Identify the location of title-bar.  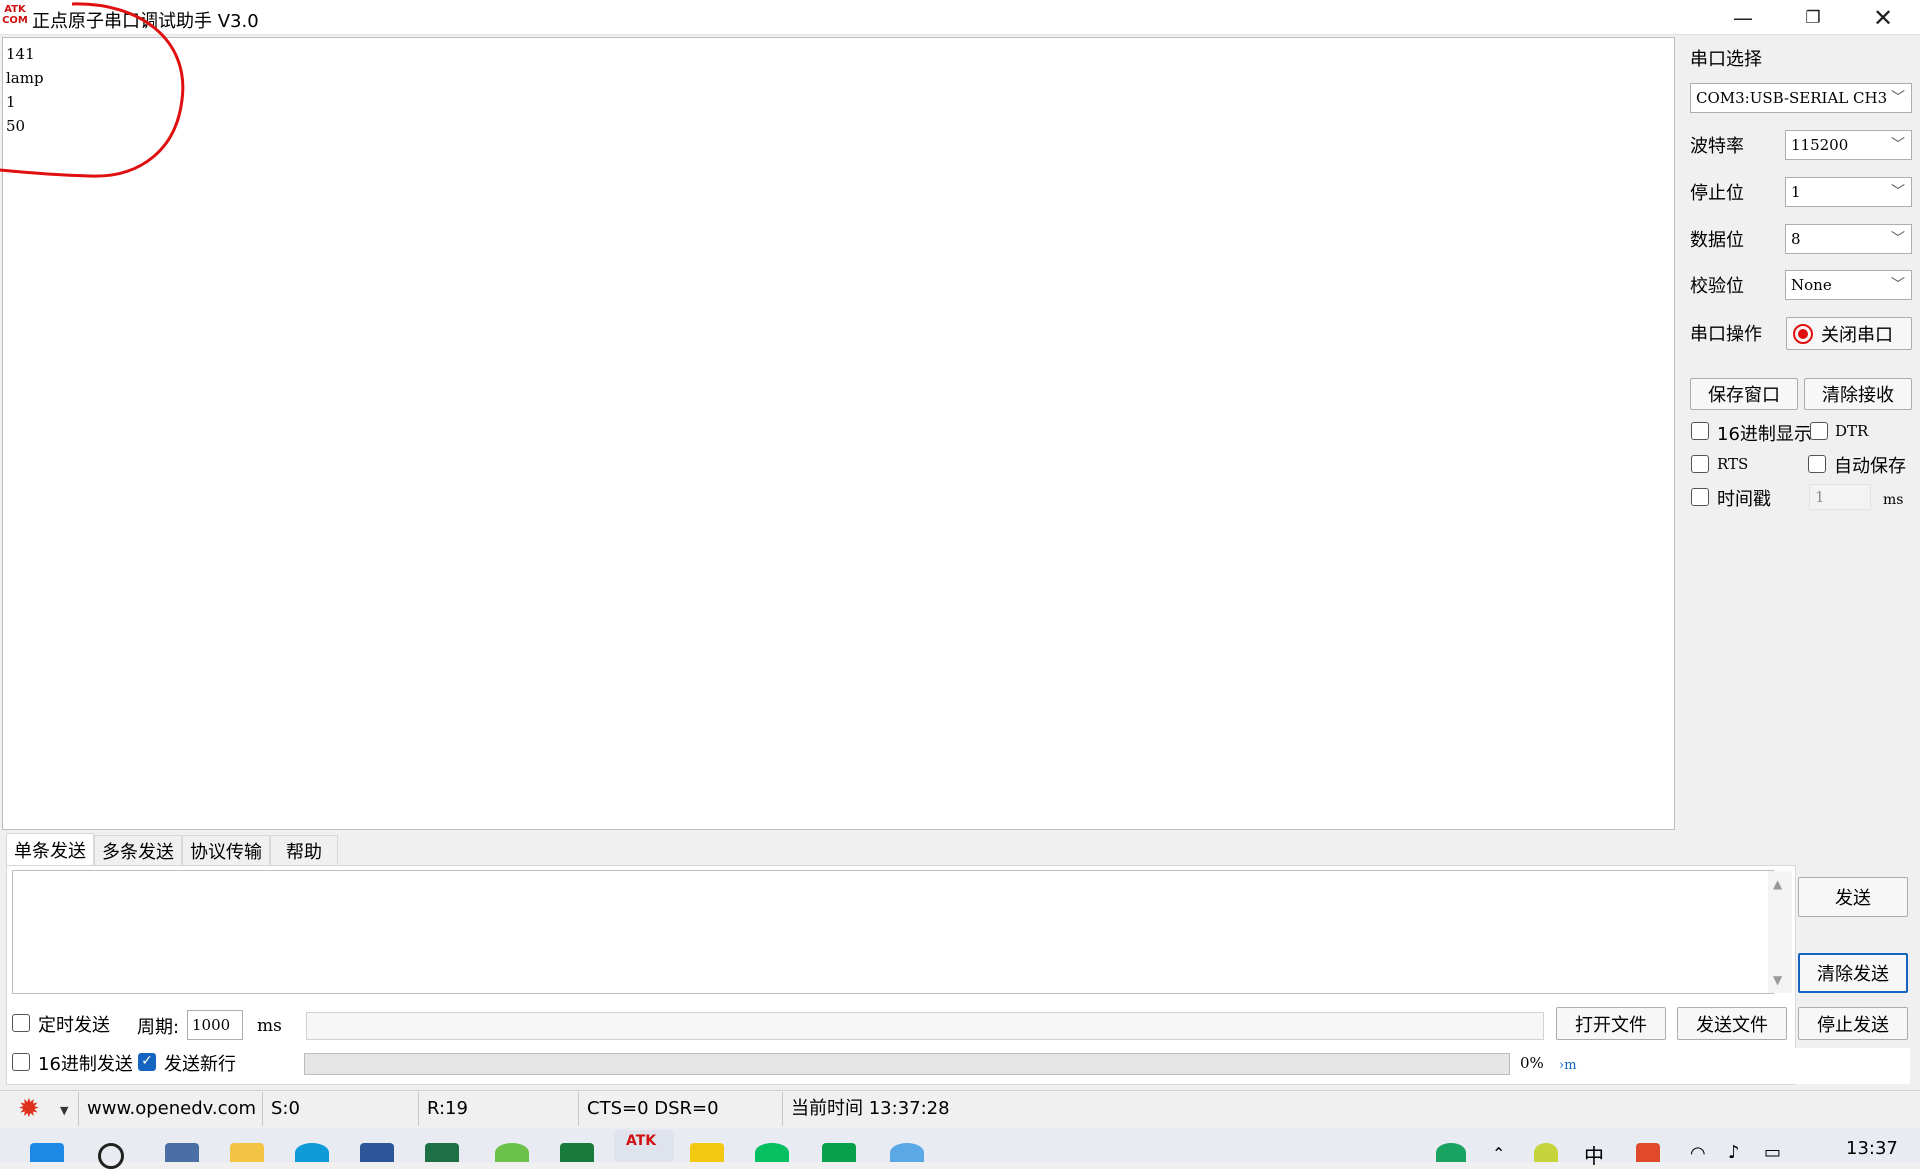
(960, 17).